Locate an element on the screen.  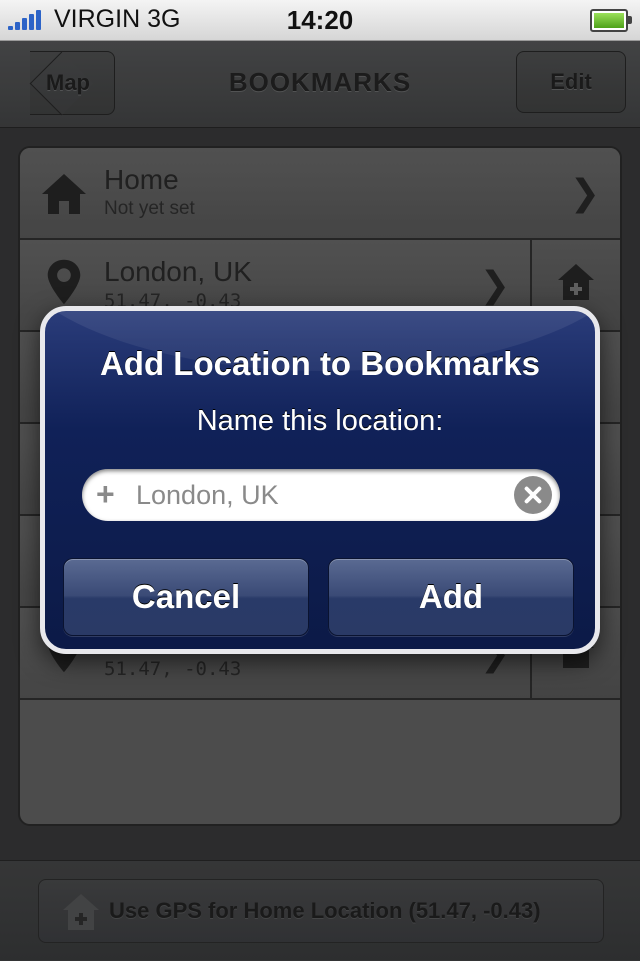
add-button: Add is located at coordinates (451, 597).